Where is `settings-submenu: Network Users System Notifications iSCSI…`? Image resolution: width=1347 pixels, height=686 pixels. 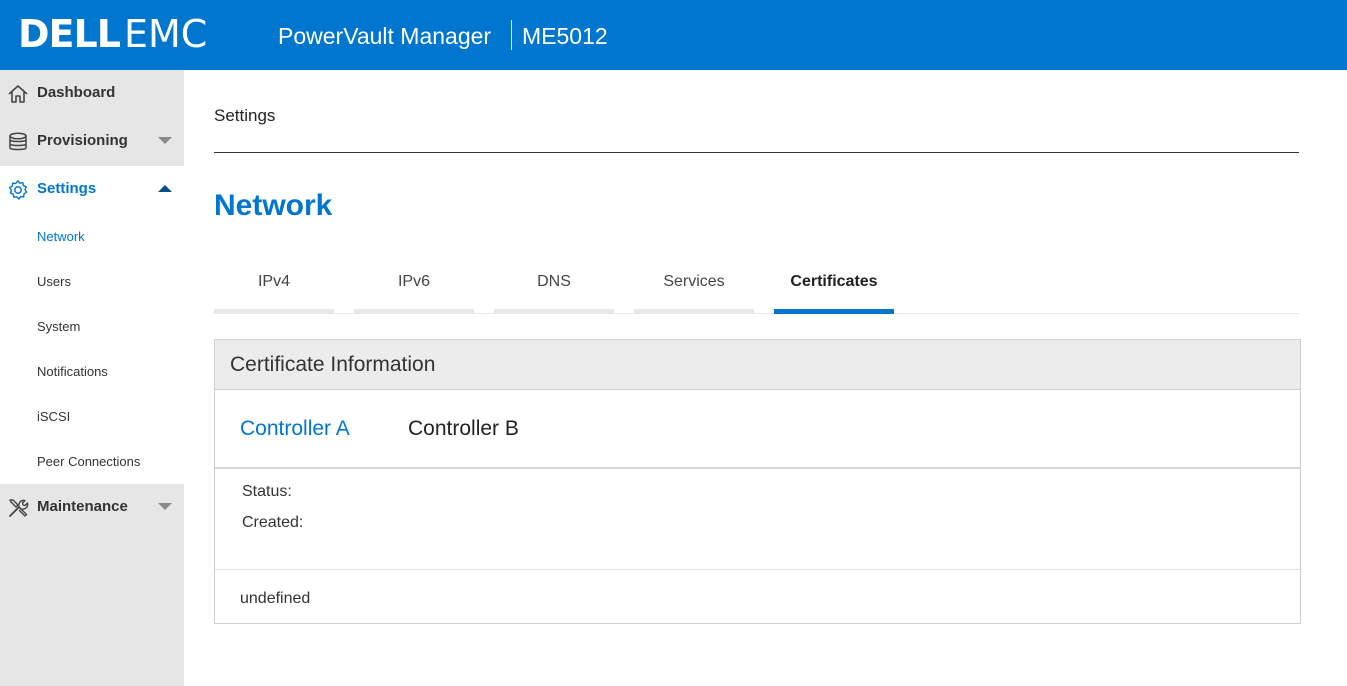 settings-submenu: Network Users System Notifications iSCSI… is located at coordinates (92, 349).